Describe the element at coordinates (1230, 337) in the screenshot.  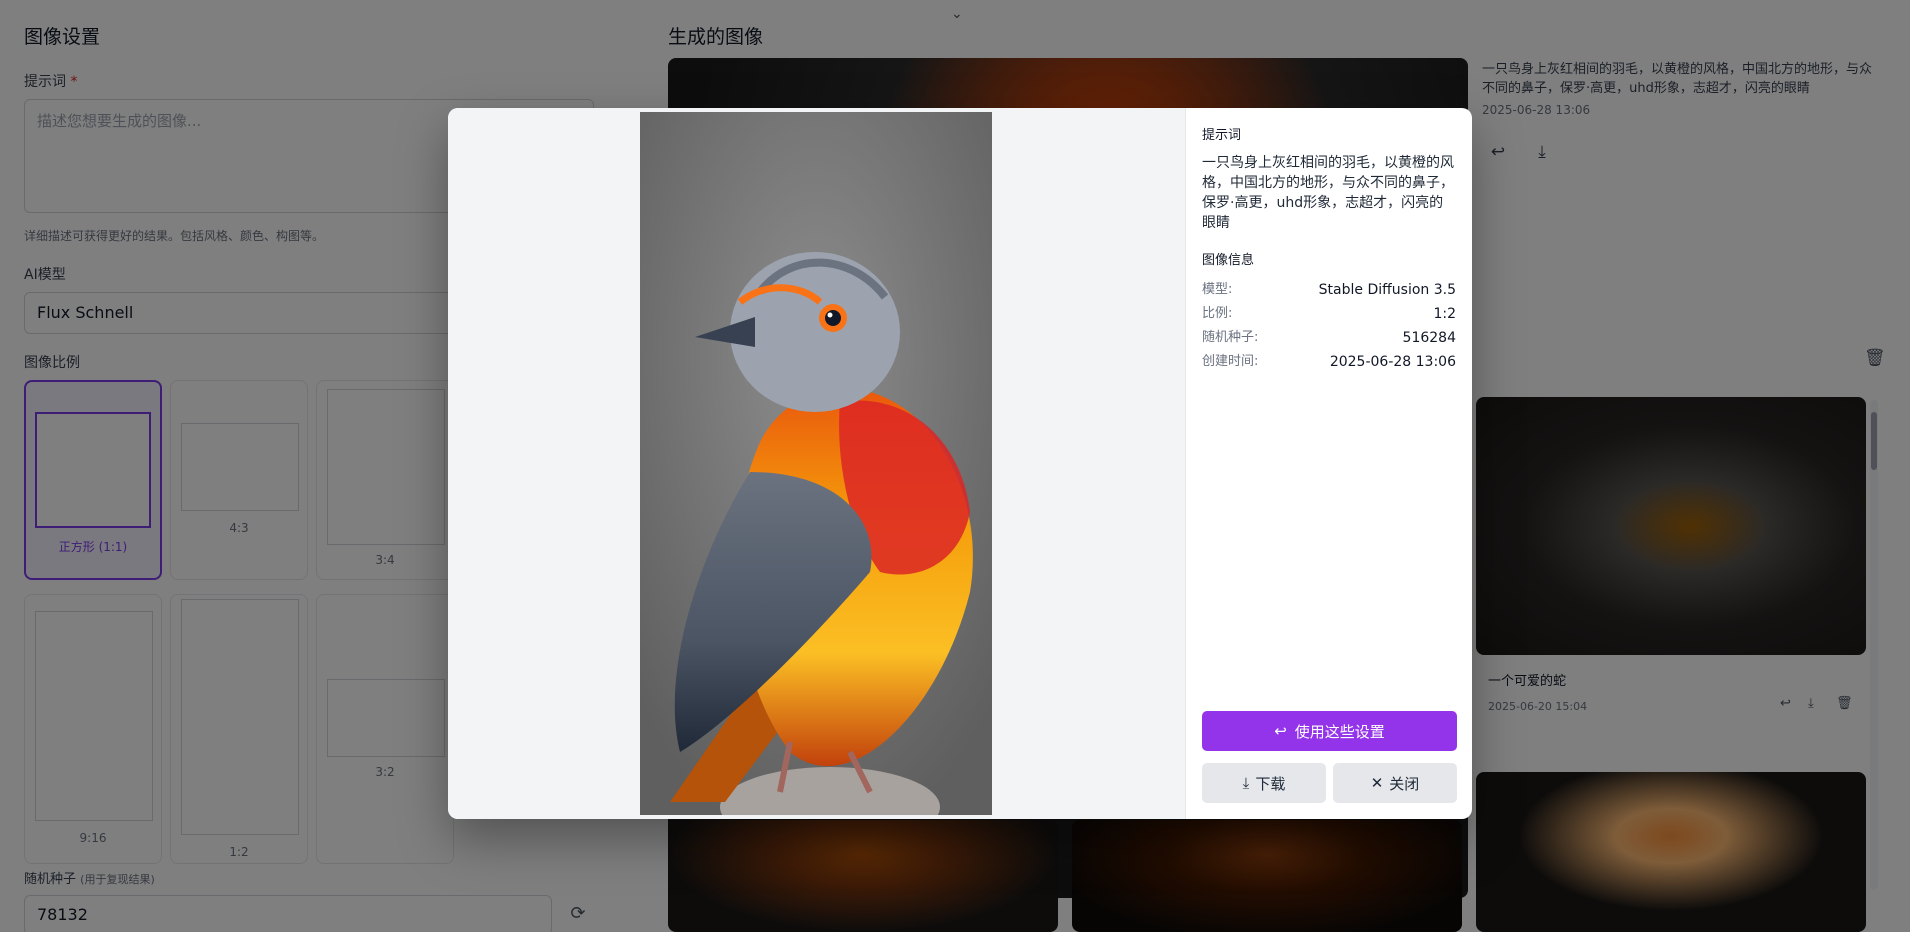
I see `info-key: 随机种子:` at that location.